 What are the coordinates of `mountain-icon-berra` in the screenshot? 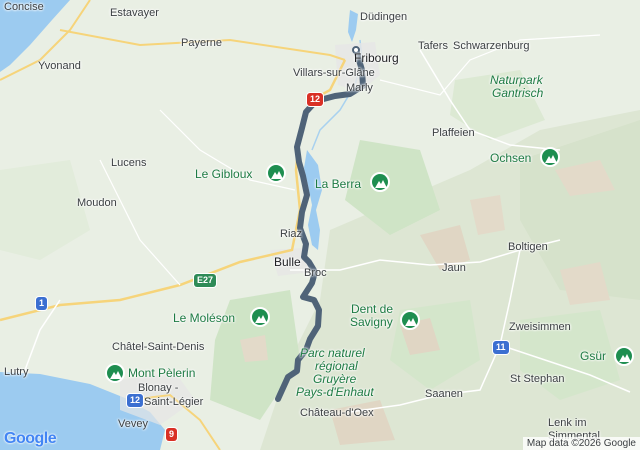 It's located at (380, 182).